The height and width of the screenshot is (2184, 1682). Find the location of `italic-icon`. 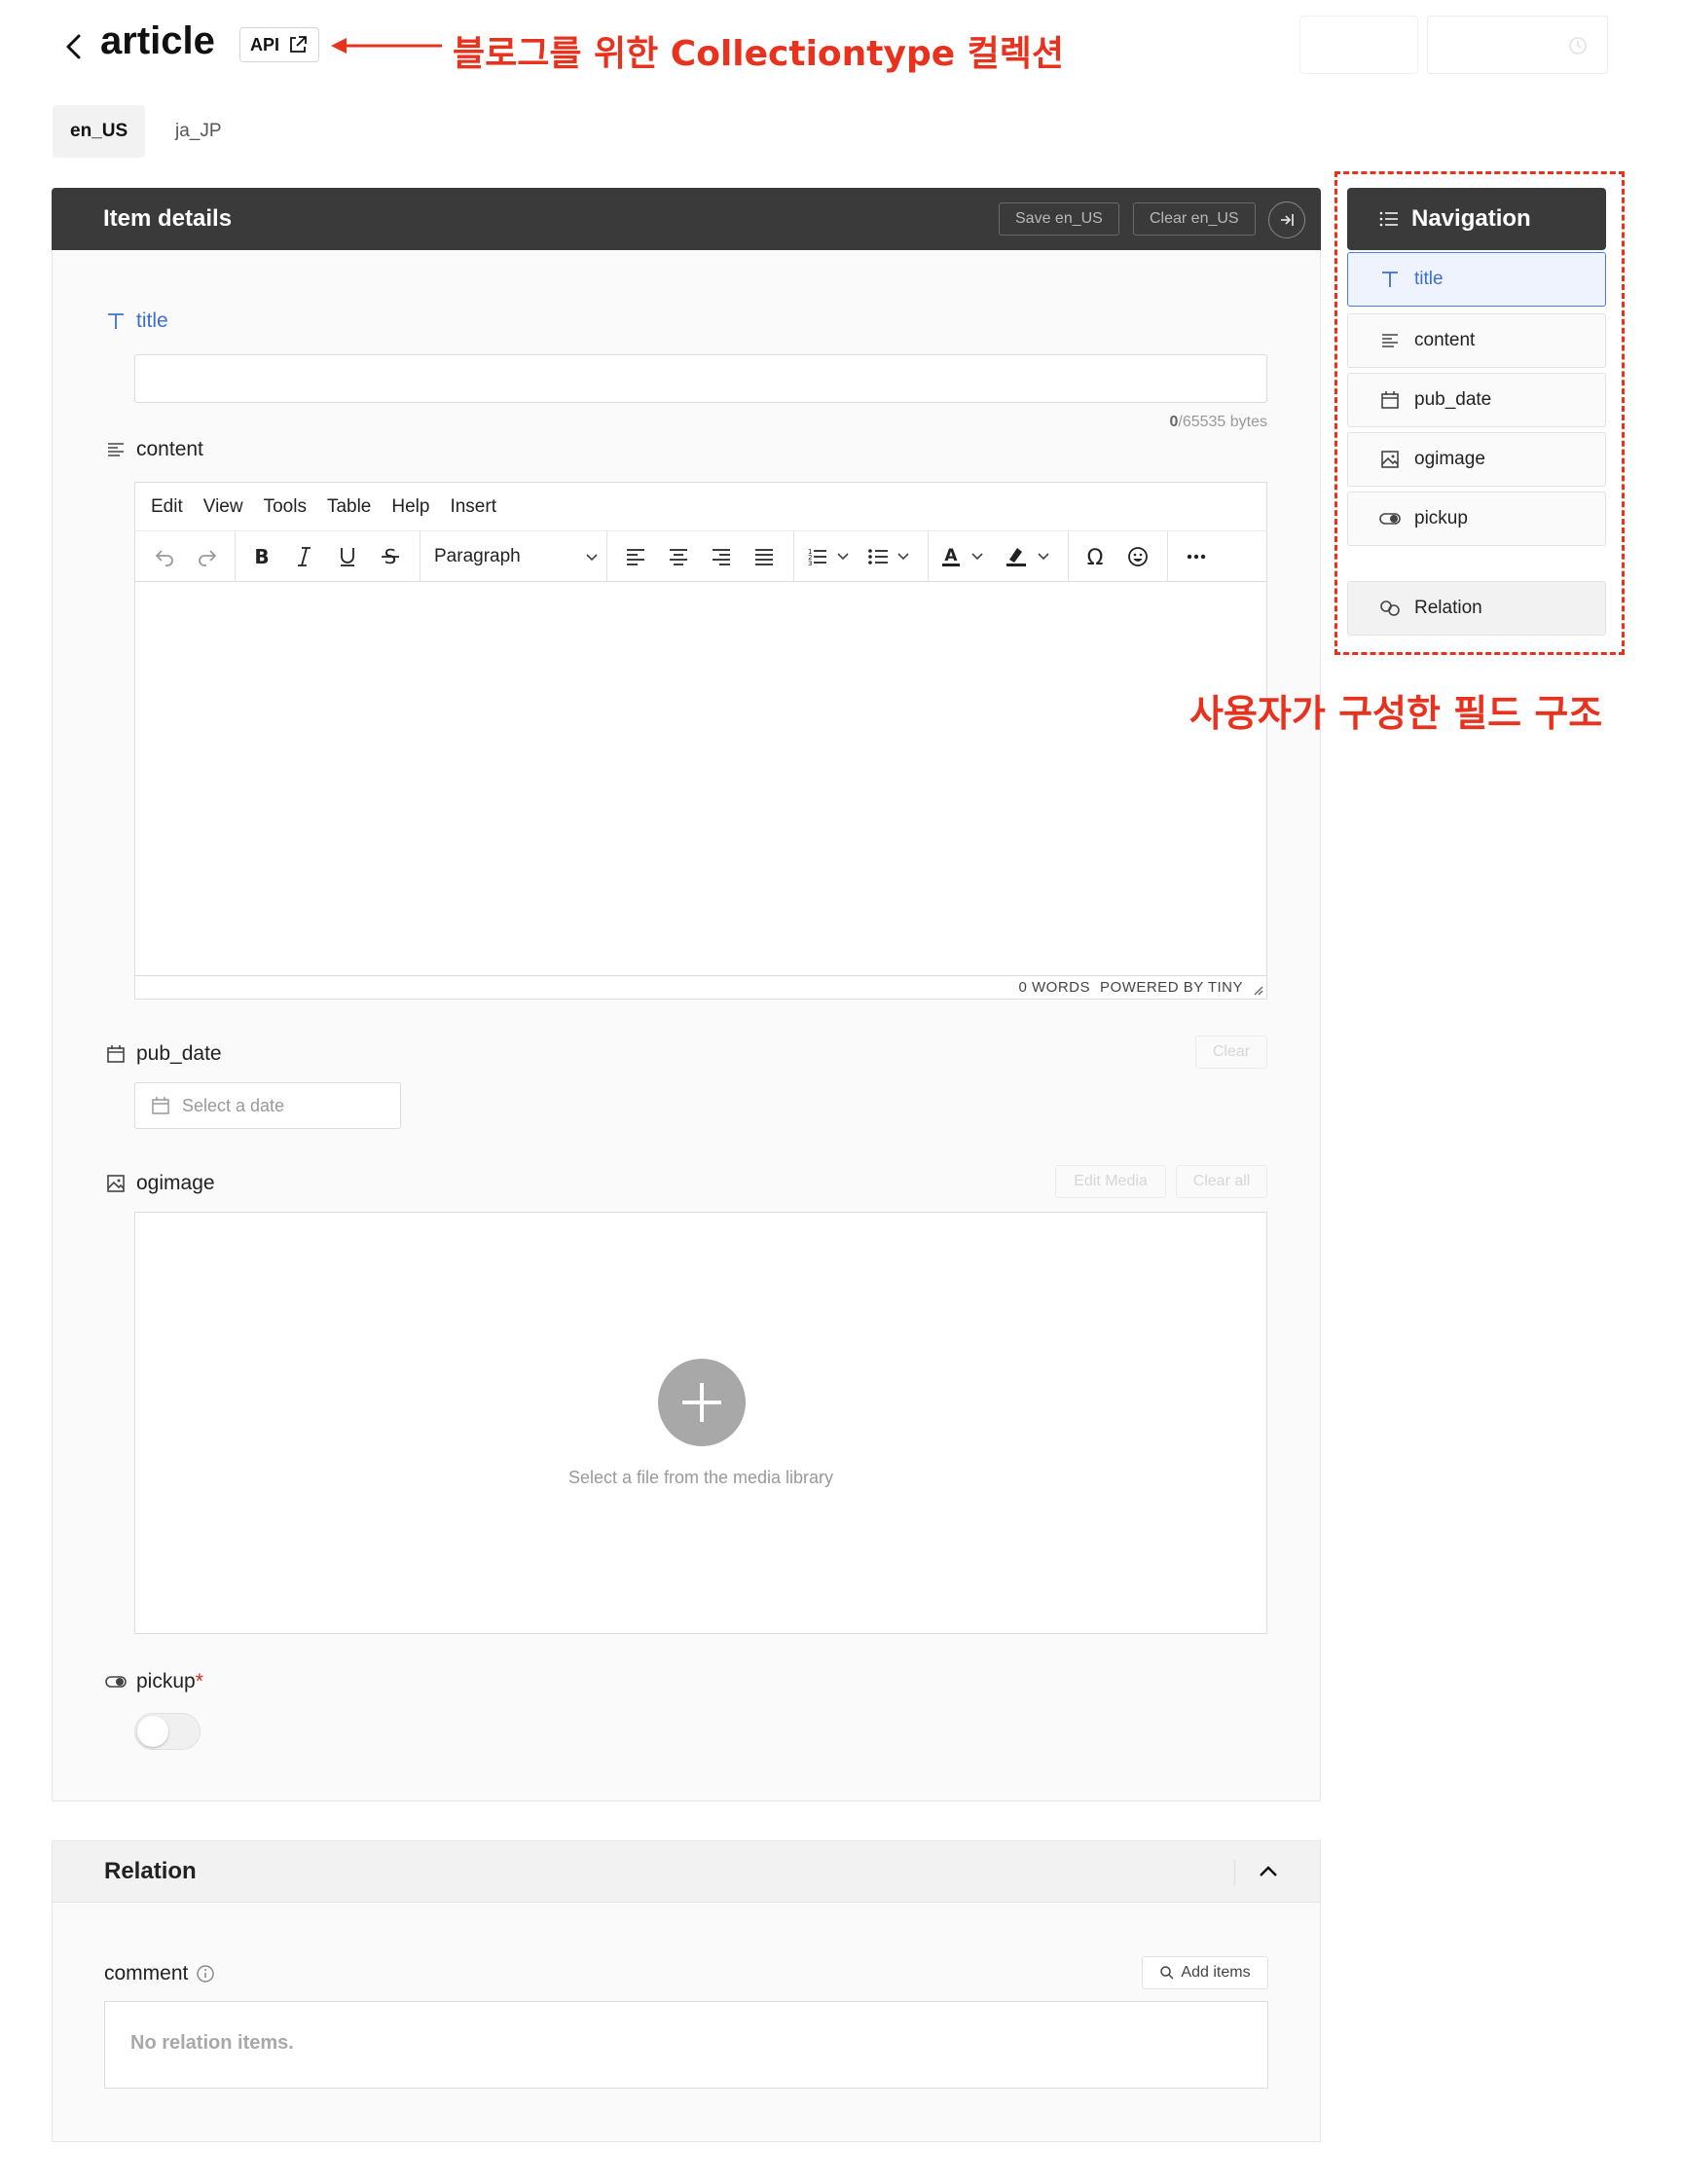

italic-icon is located at coordinates (304, 556).